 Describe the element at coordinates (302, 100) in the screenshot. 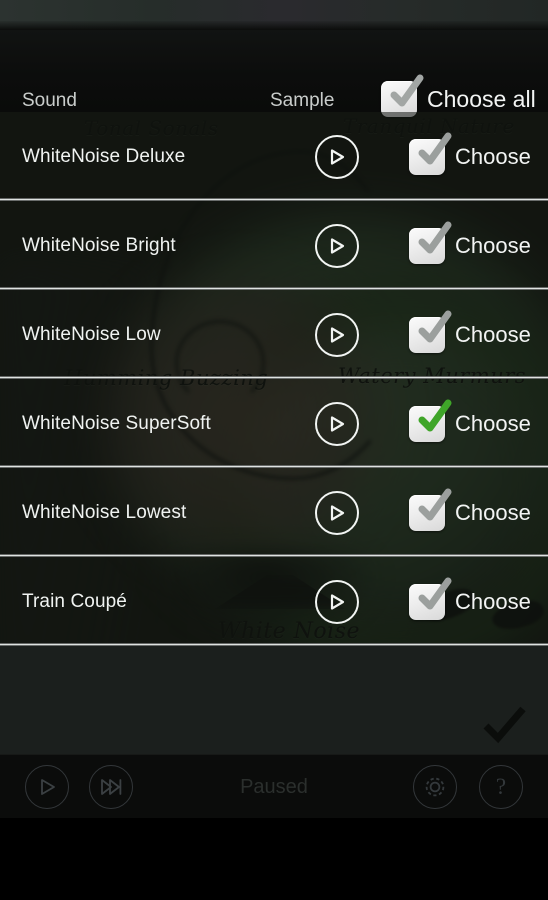

I see `header-sample-label: Sample` at that location.